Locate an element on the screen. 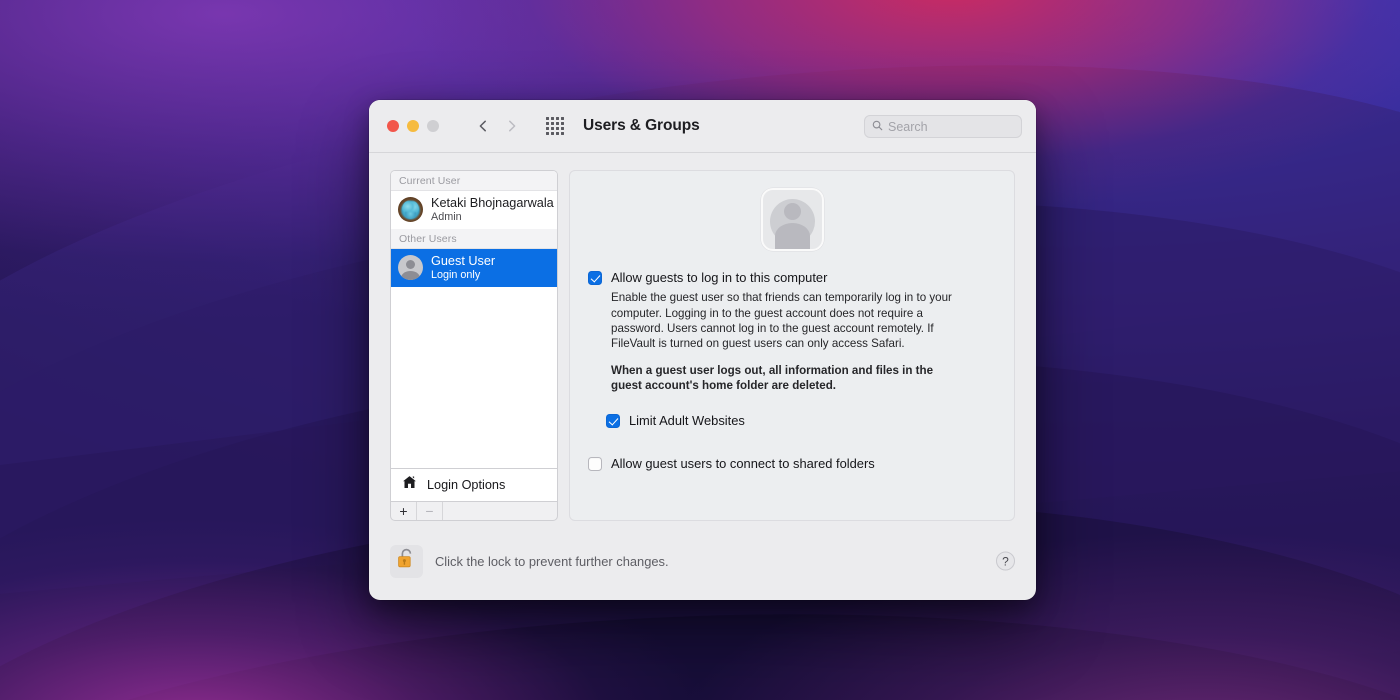 The width and height of the screenshot is (1400, 700). window-title: Users & Groups is located at coordinates (641, 125).